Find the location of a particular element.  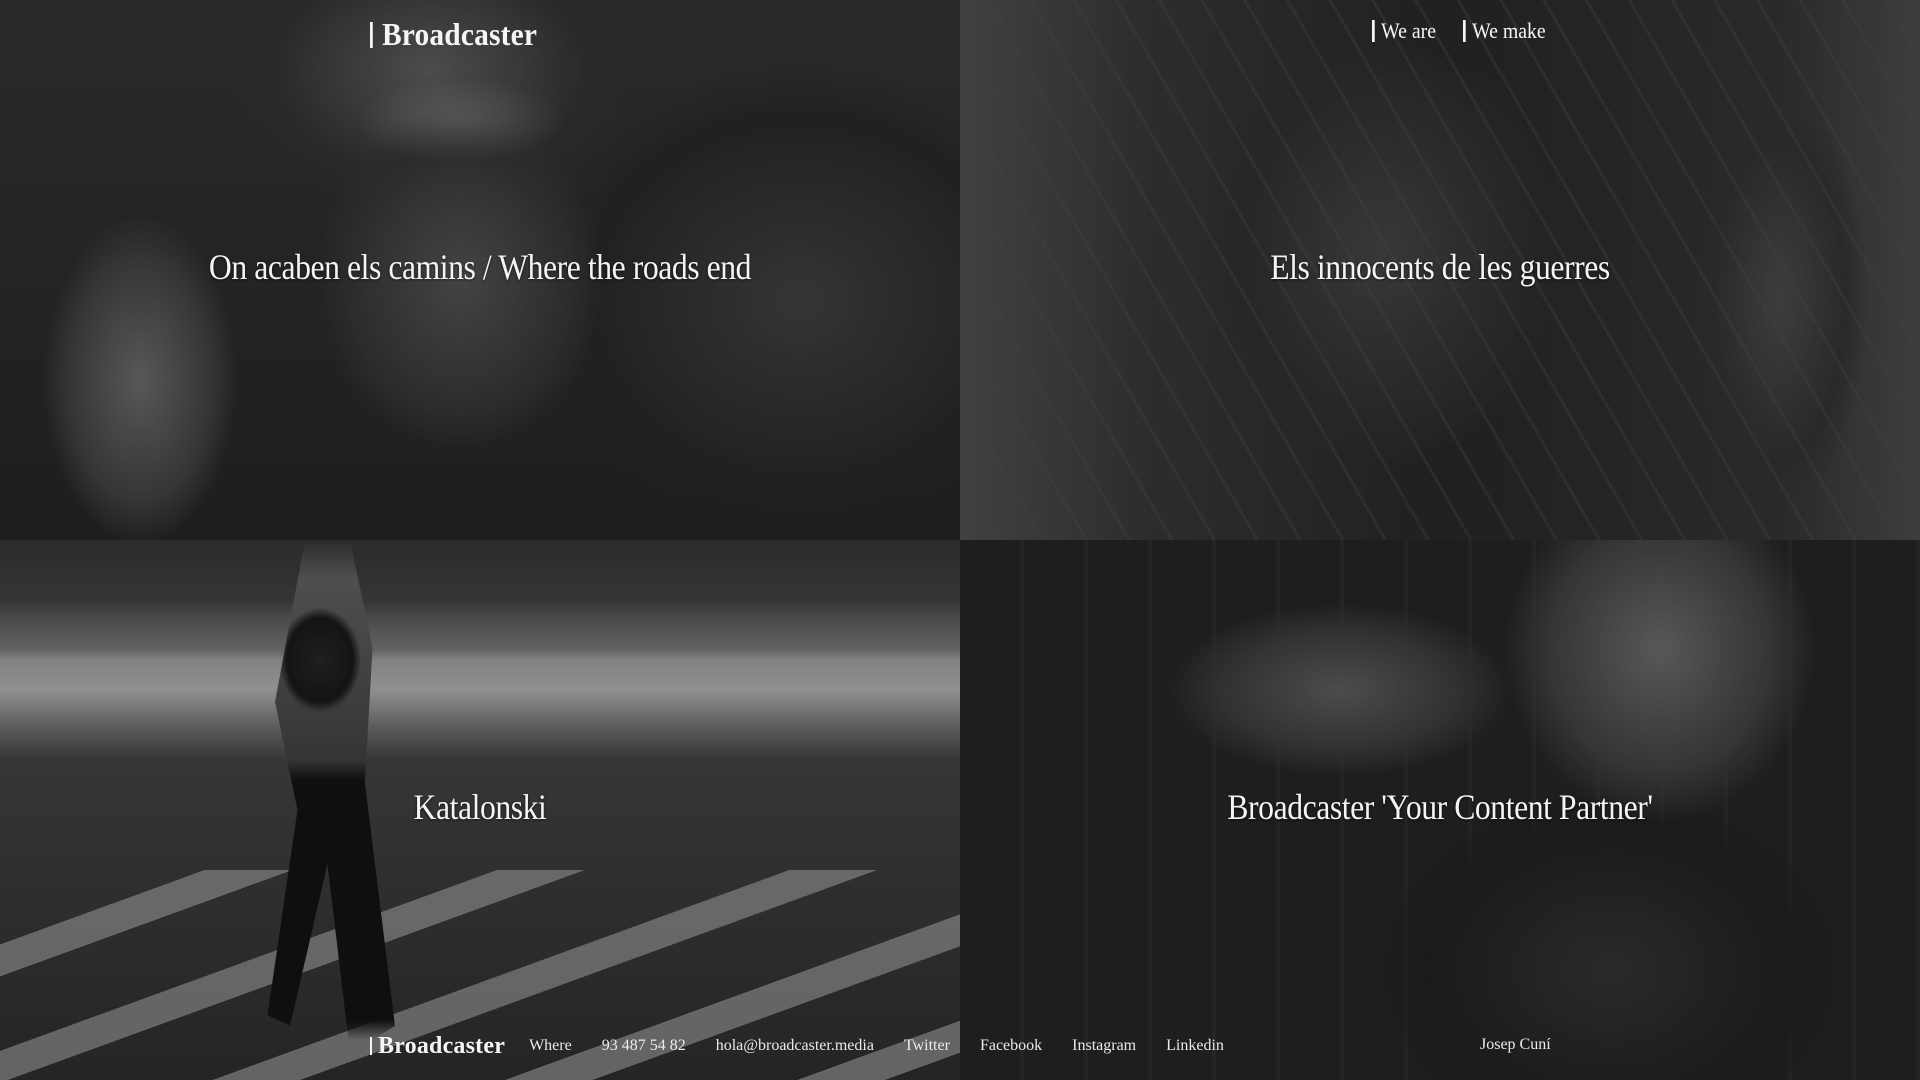

footer-email: hola@broadcaster.media is located at coordinates (795, 1046).